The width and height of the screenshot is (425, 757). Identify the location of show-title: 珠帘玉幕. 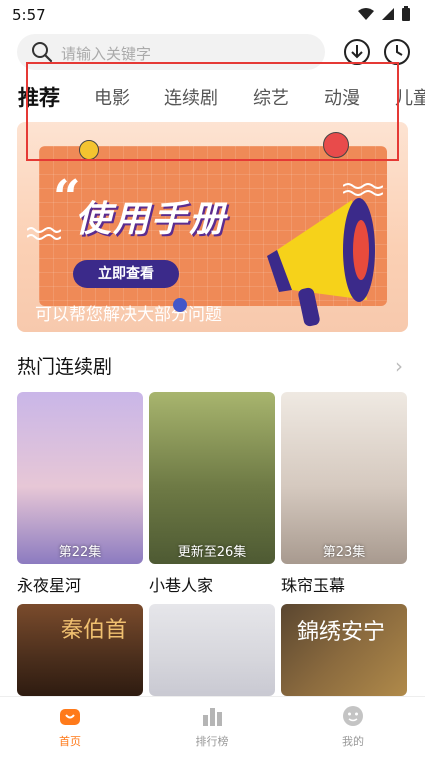
(313, 585).